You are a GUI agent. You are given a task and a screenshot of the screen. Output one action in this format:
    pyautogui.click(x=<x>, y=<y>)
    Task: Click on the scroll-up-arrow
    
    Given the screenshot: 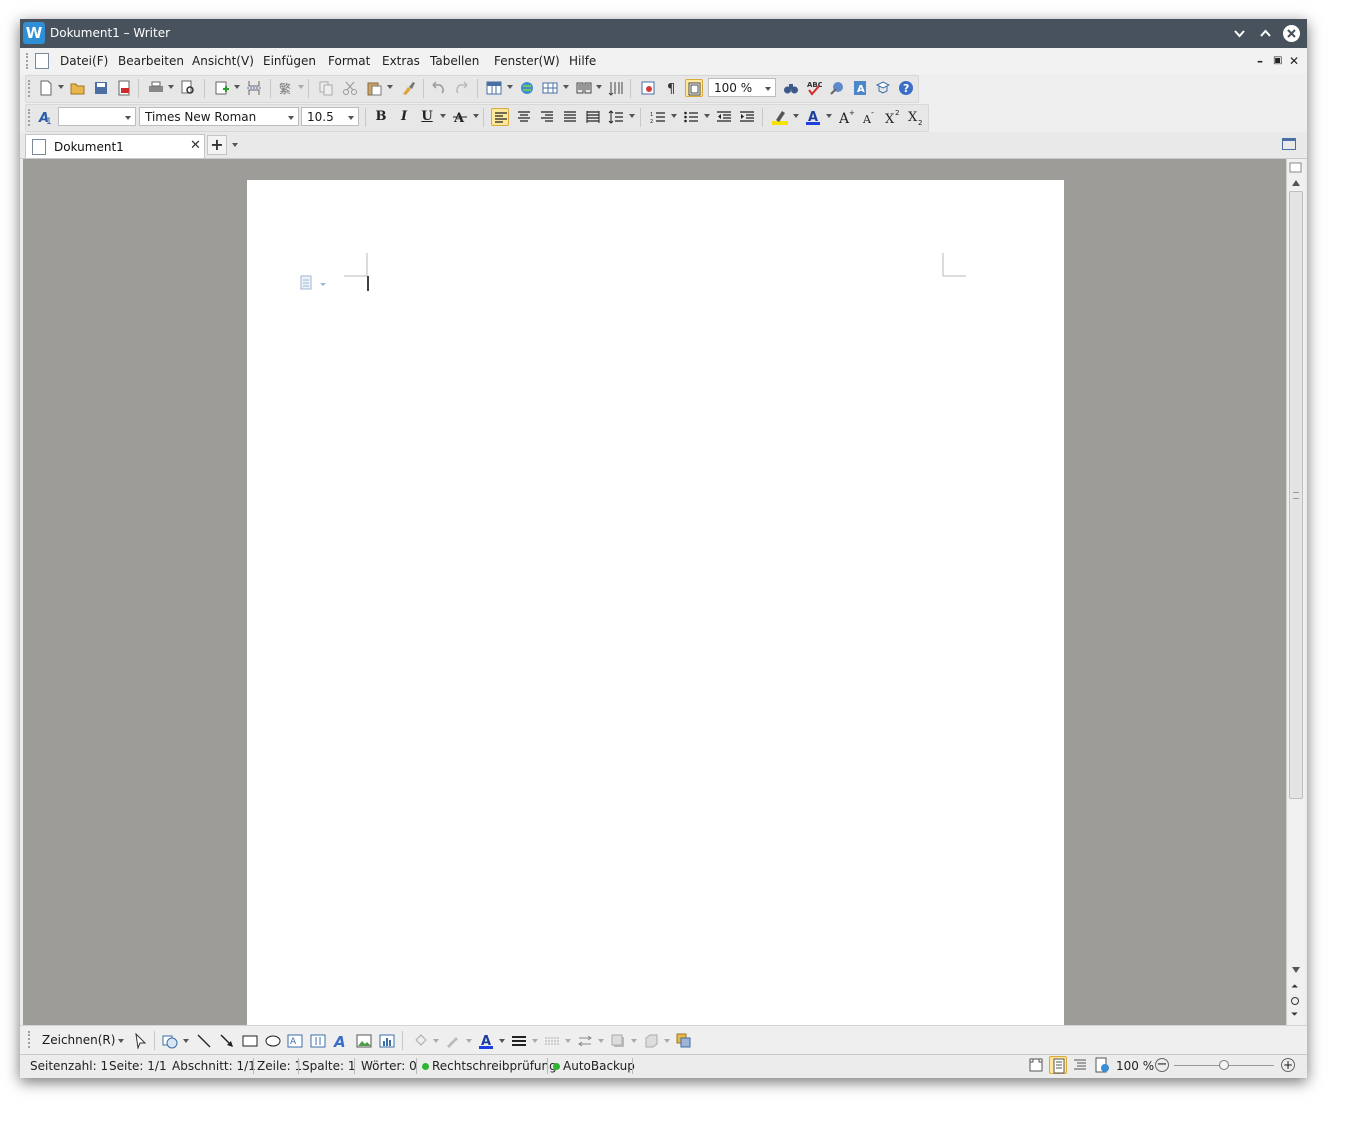 What is the action you would take?
    pyautogui.click(x=1296, y=183)
    